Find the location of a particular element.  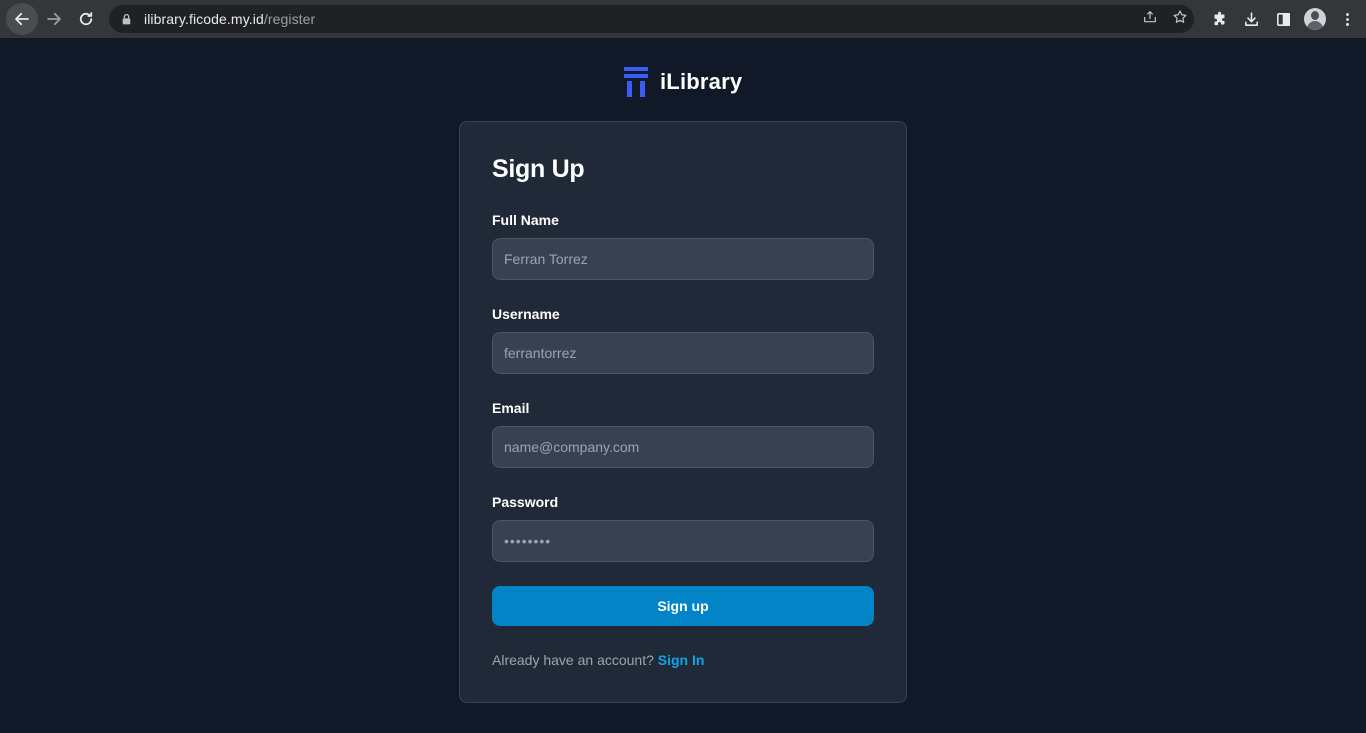

download-icon is located at coordinates (1251, 19).